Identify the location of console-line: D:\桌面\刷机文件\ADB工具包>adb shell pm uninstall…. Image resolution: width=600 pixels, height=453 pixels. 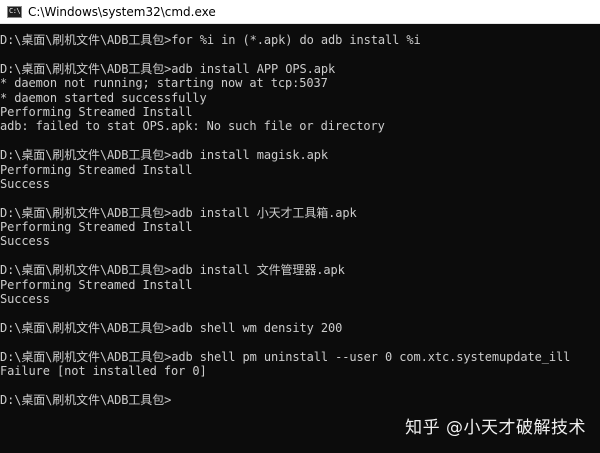
(285, 356).